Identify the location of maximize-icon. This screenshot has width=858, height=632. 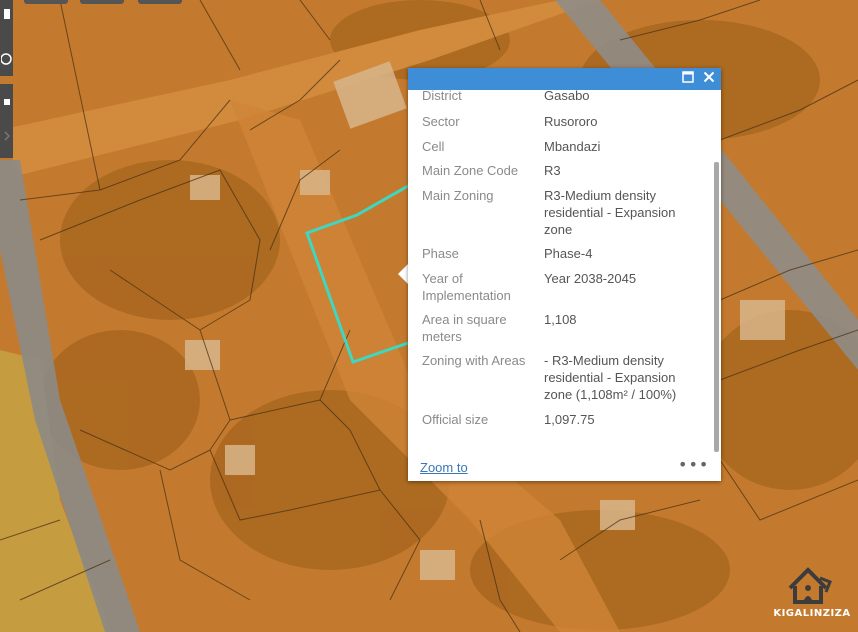
(688, 78).